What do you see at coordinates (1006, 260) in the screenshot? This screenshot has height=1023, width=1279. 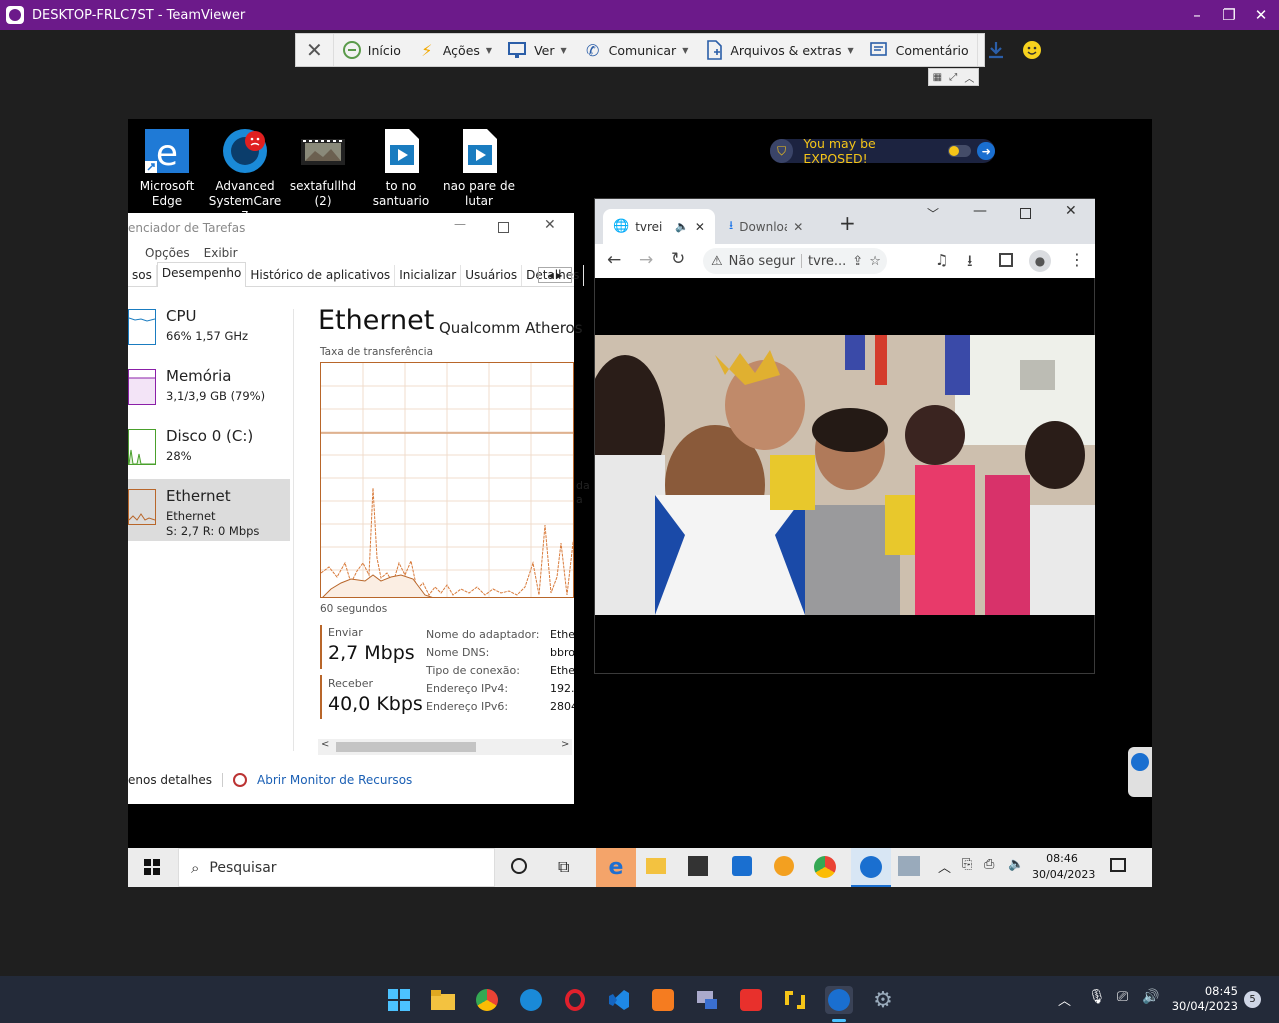 I see `side-panel-icon` at bounding box center [1006, 260].